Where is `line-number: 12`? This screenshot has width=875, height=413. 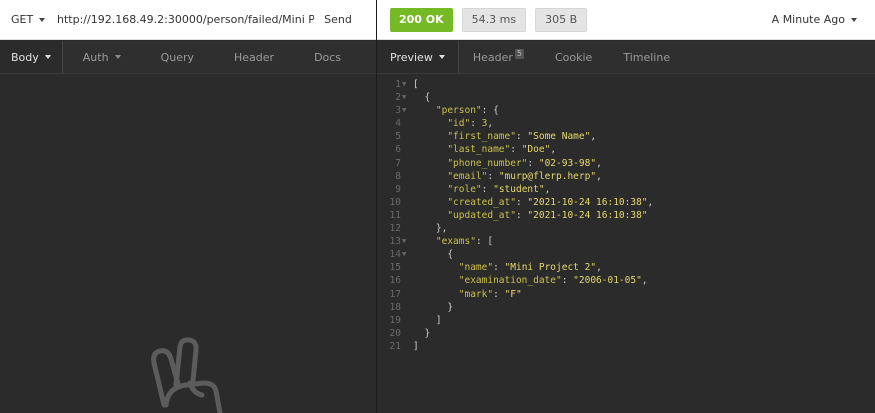 line-number: 12 is located at coordinates (395, 229).